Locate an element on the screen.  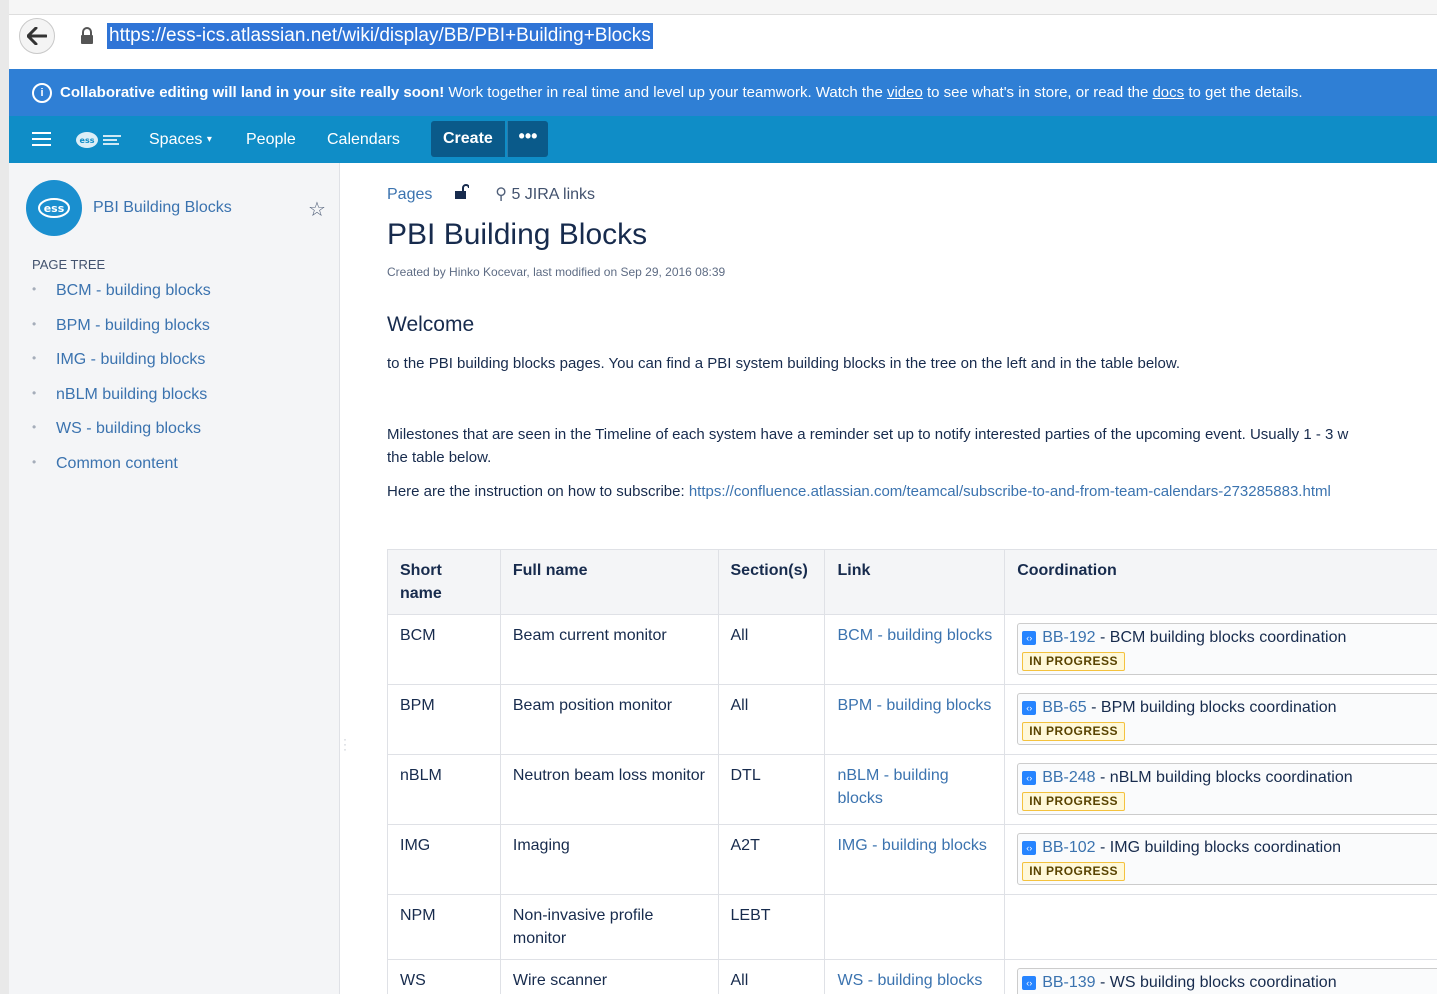
tree-item-img: • IMG - building blocks is located at coordinates (121, 368).